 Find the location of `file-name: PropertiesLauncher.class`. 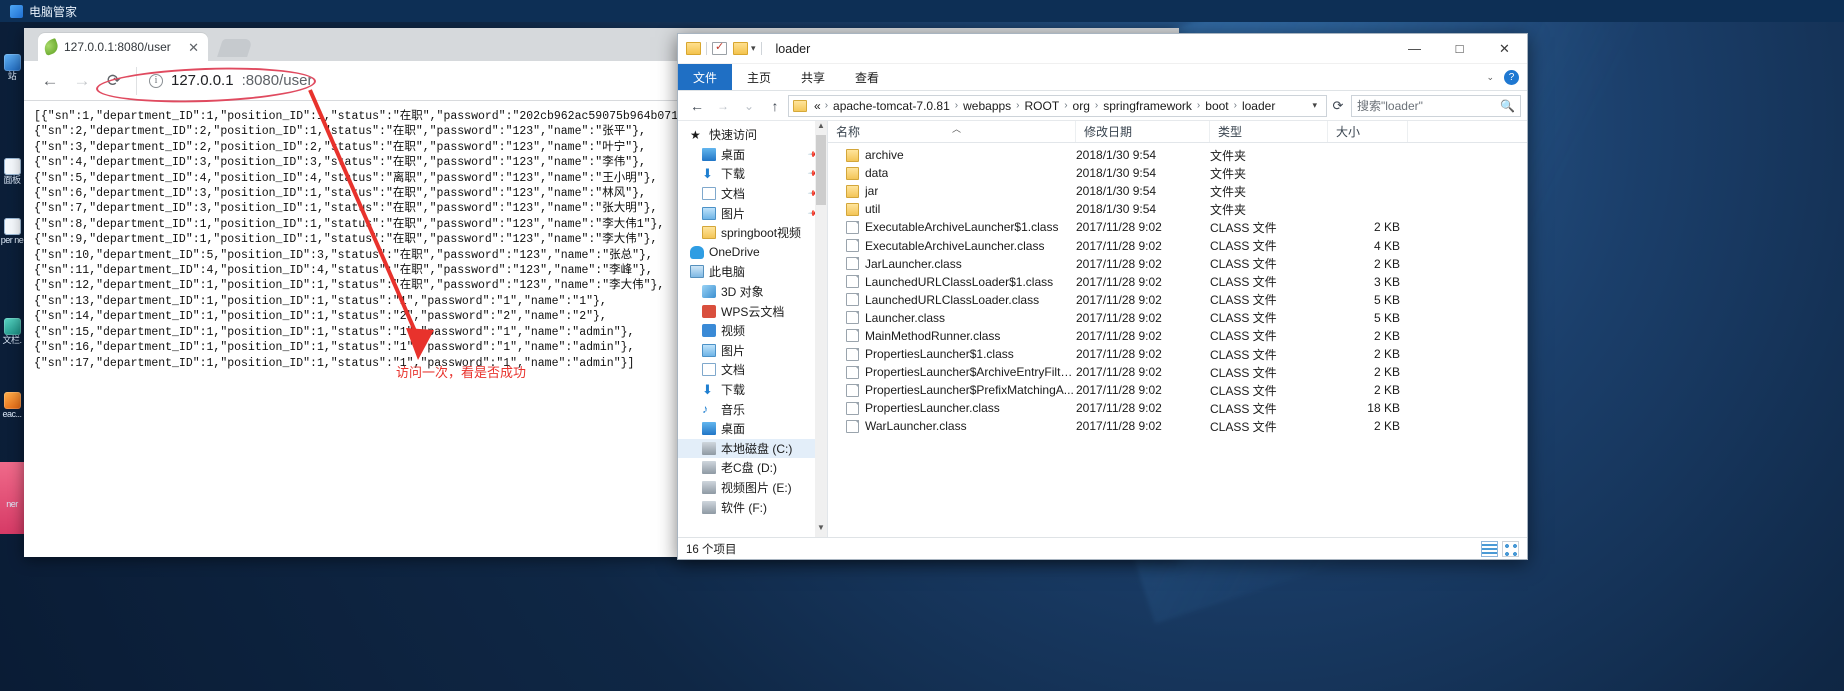

file-name: PropertiesLauncher.class is located at coordinates (932, 408).